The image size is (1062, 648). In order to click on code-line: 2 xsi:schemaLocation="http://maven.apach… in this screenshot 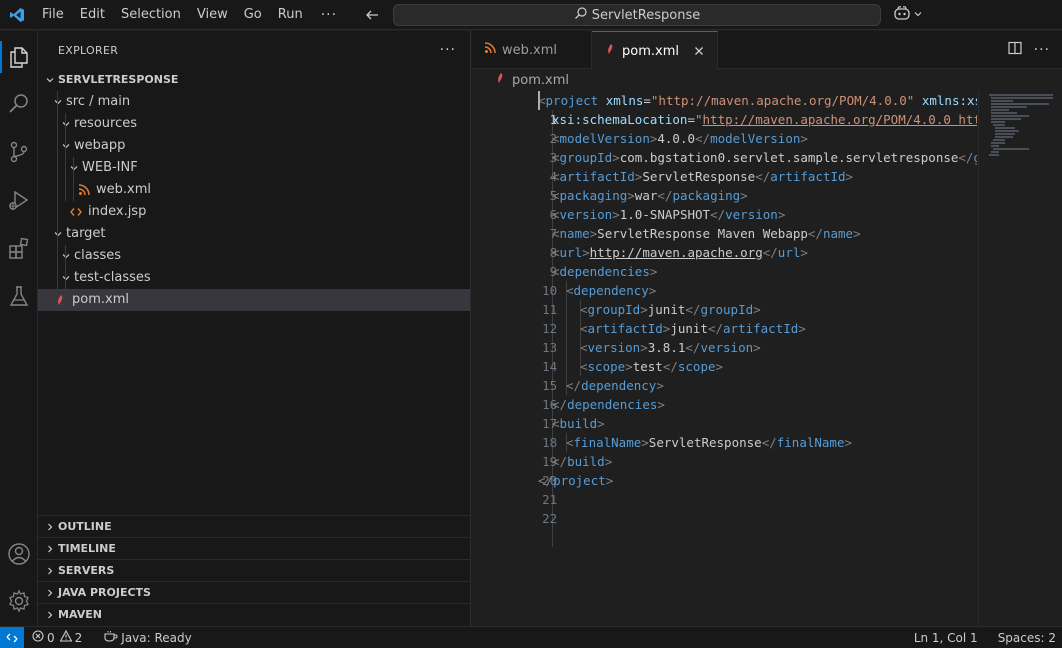, I will do `click(724, 128)`.